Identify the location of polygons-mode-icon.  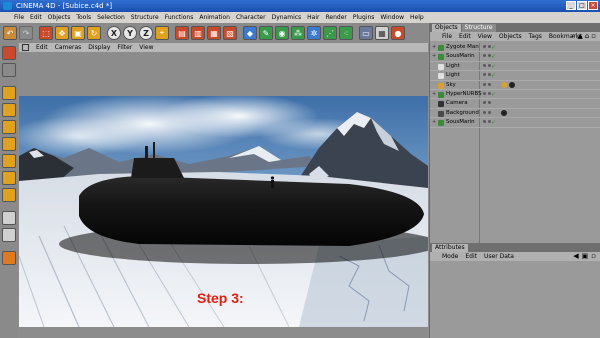
(9, 178).